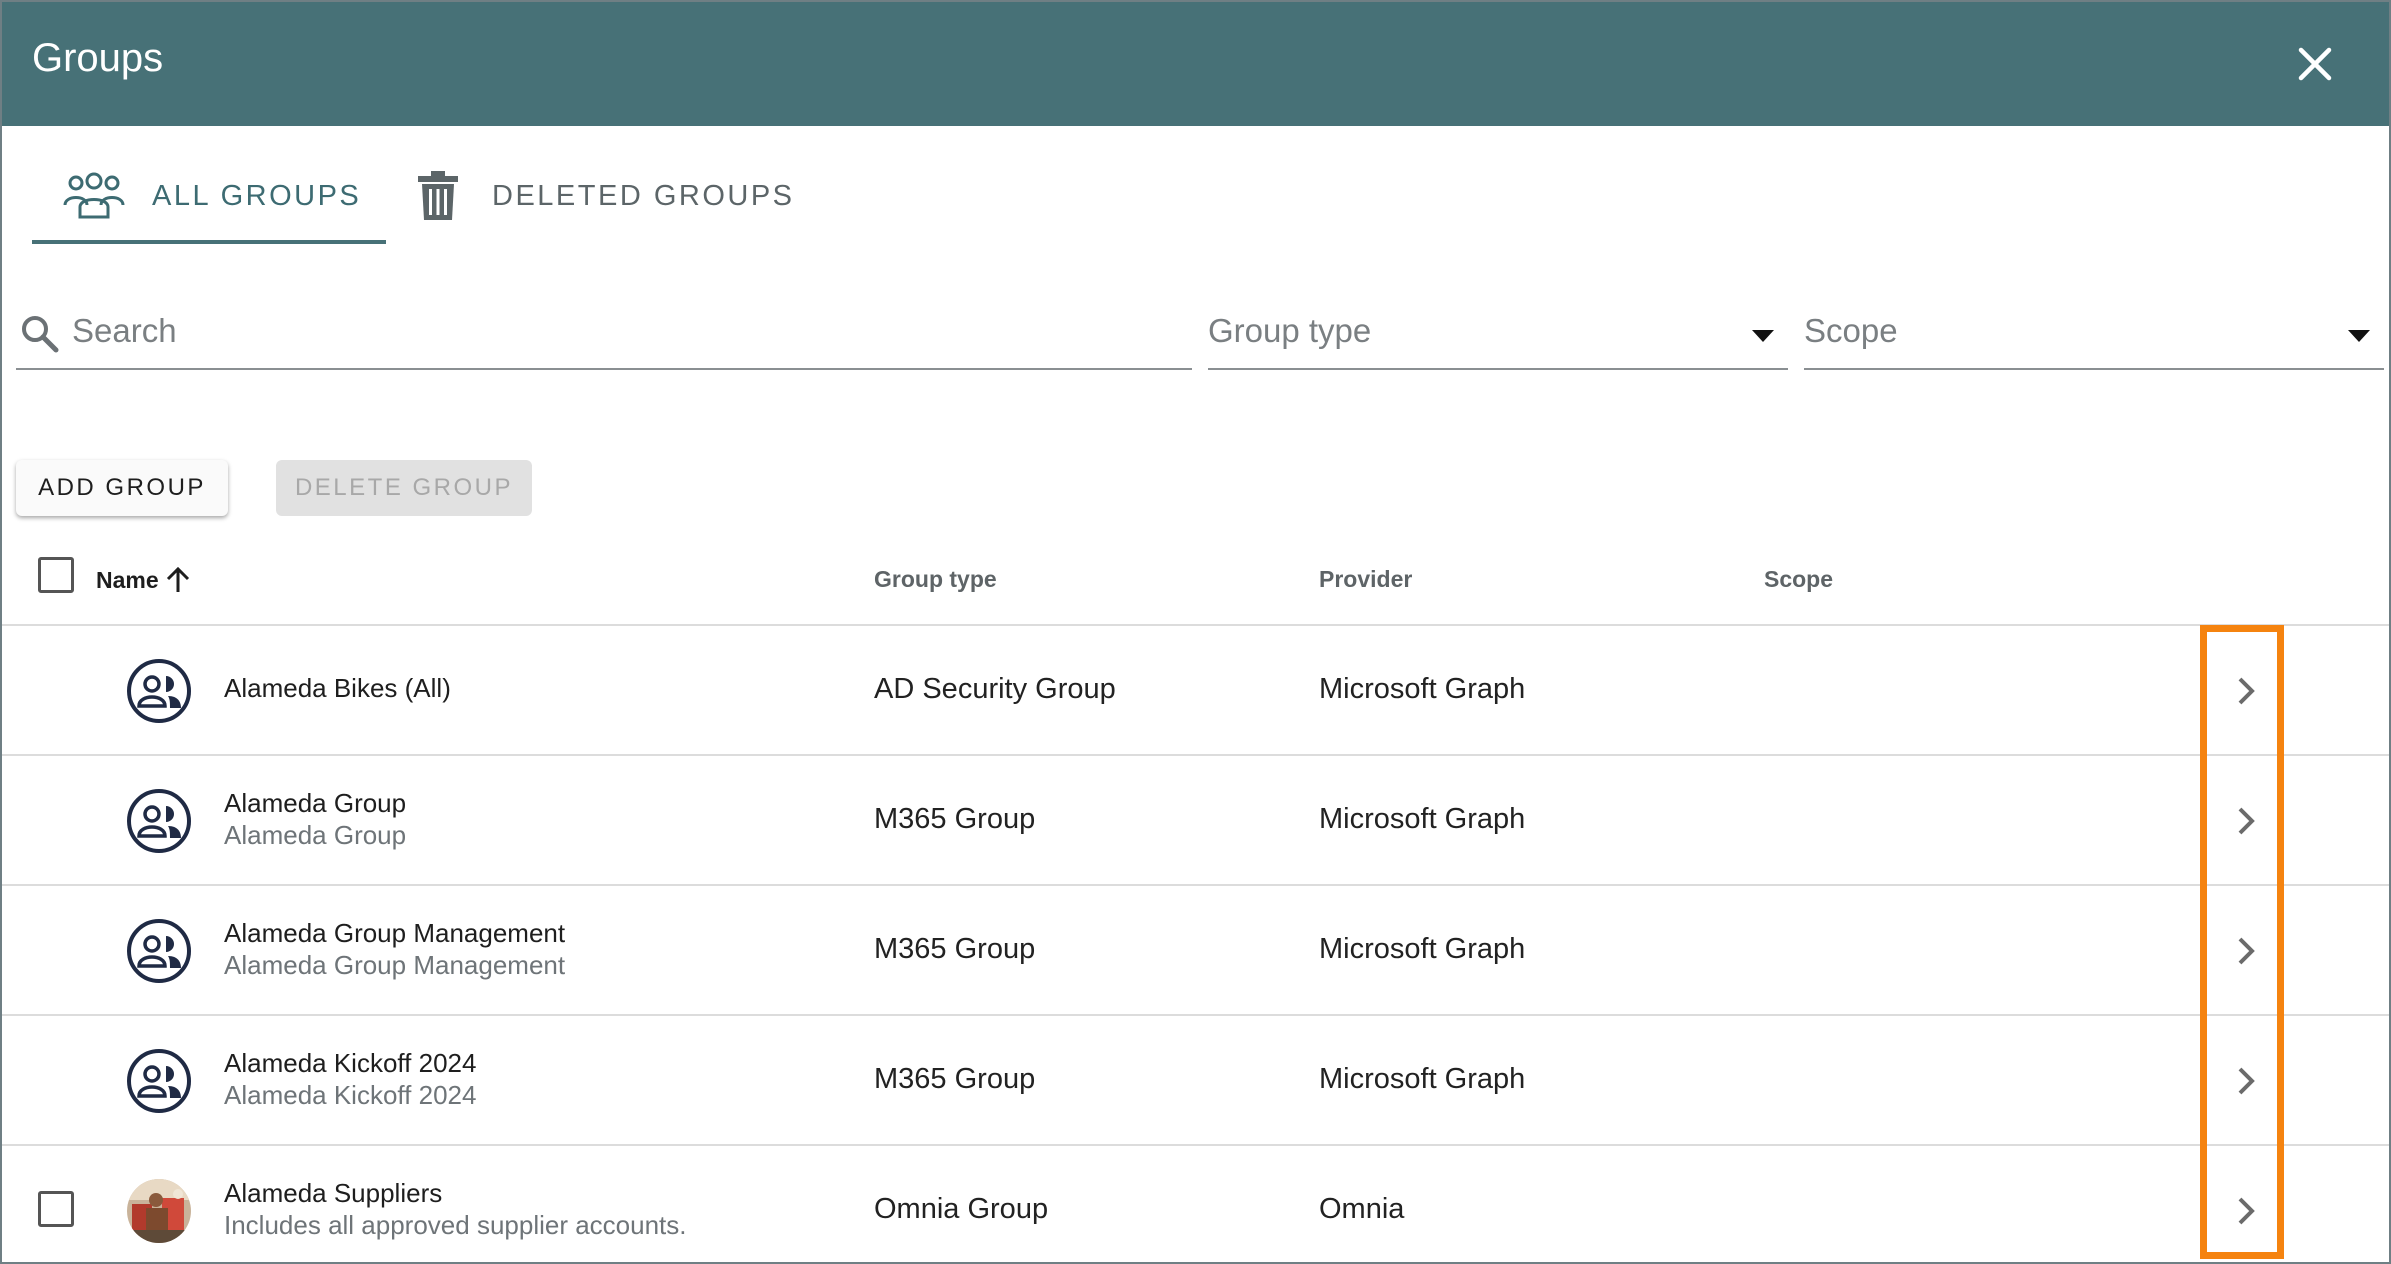 This screenshot has height=1264, width=2391. I want to click on active-tab-indicator, so click(209, 242).